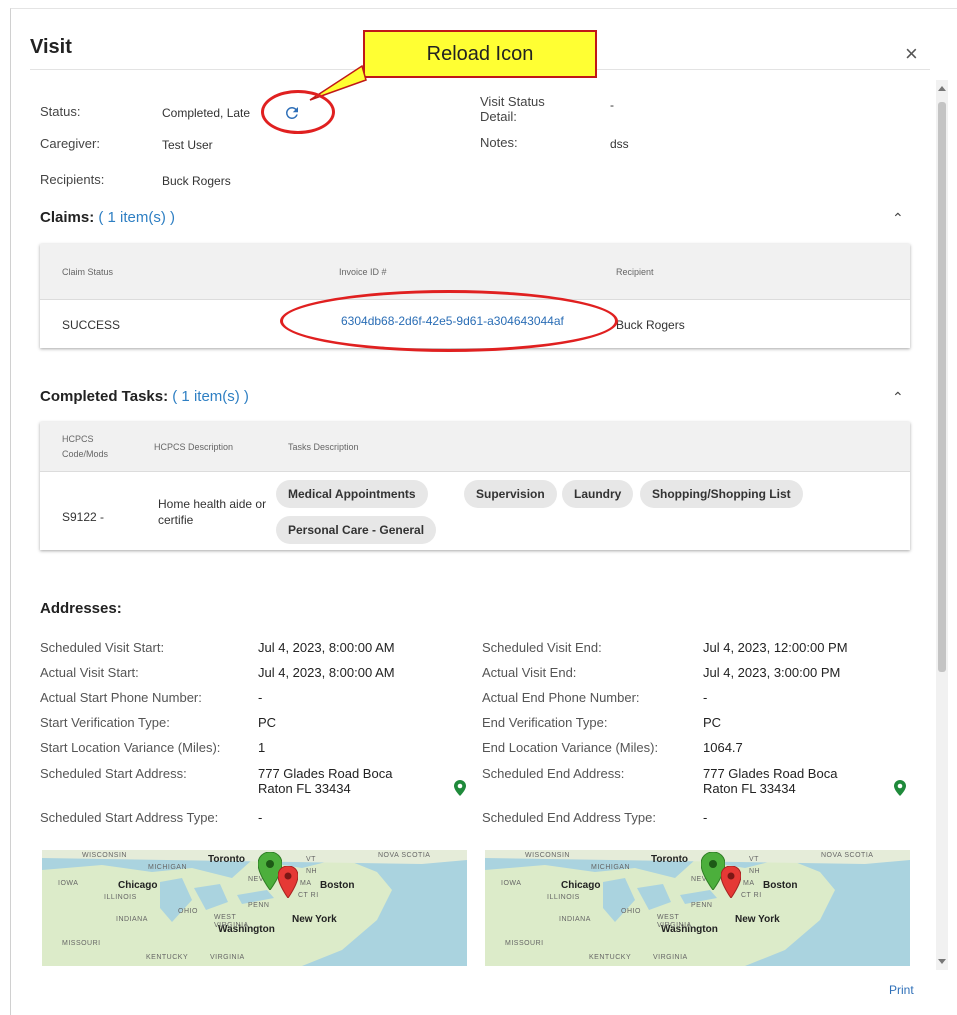 The width and height of the screenshot is (957, 1015). Describe the element at coordinates (510, 494) in the screenshot. I see `task-chip: Supervision` at that location.